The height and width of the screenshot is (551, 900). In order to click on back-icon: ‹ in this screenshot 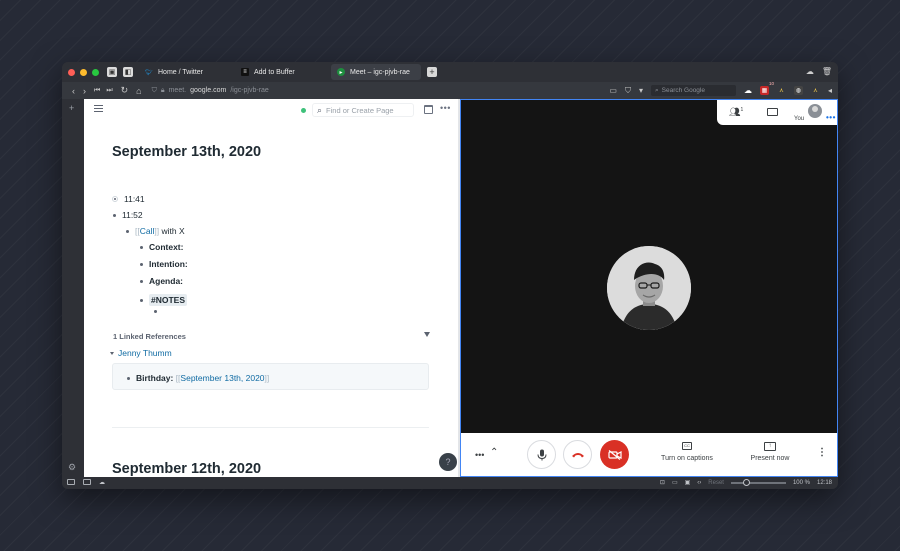, I will do `click(73, 91)`.